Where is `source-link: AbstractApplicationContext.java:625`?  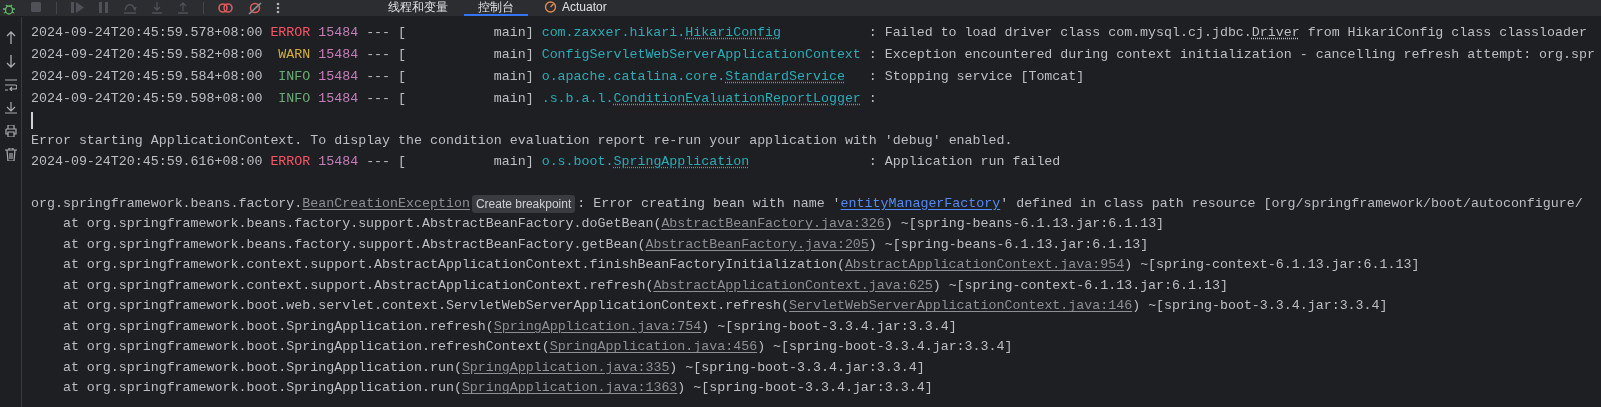 source-link: AbstractApplicationContext.java:625 is located at coordinates (793, 285).